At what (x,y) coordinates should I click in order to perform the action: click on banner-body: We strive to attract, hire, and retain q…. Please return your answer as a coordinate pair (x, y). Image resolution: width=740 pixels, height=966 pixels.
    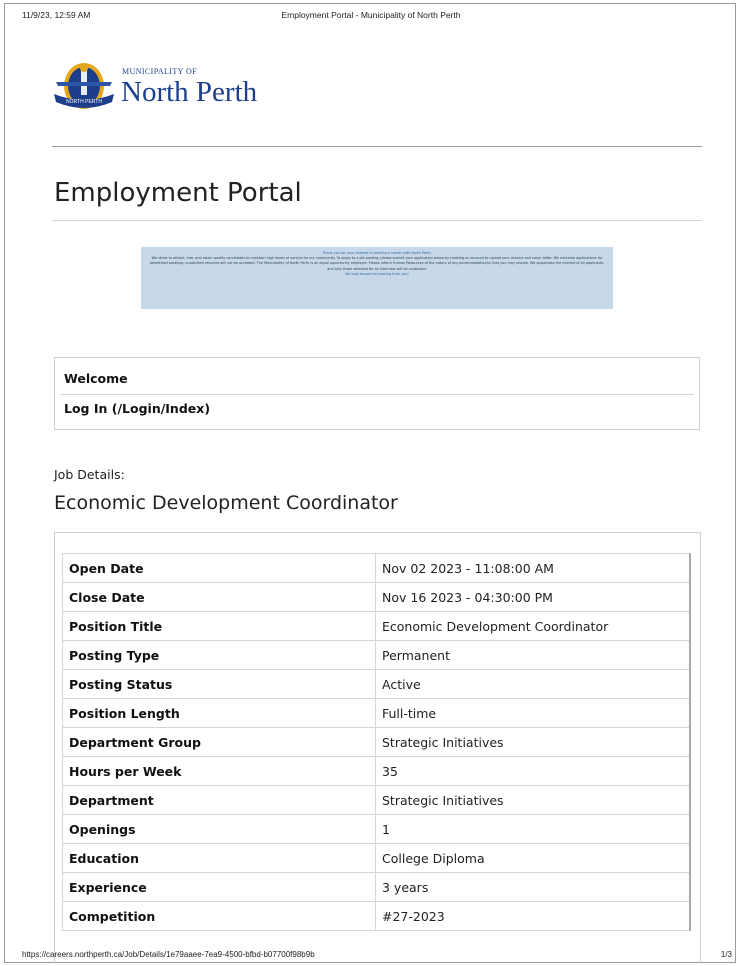
    Looking at the image, I should click on (377, 263).